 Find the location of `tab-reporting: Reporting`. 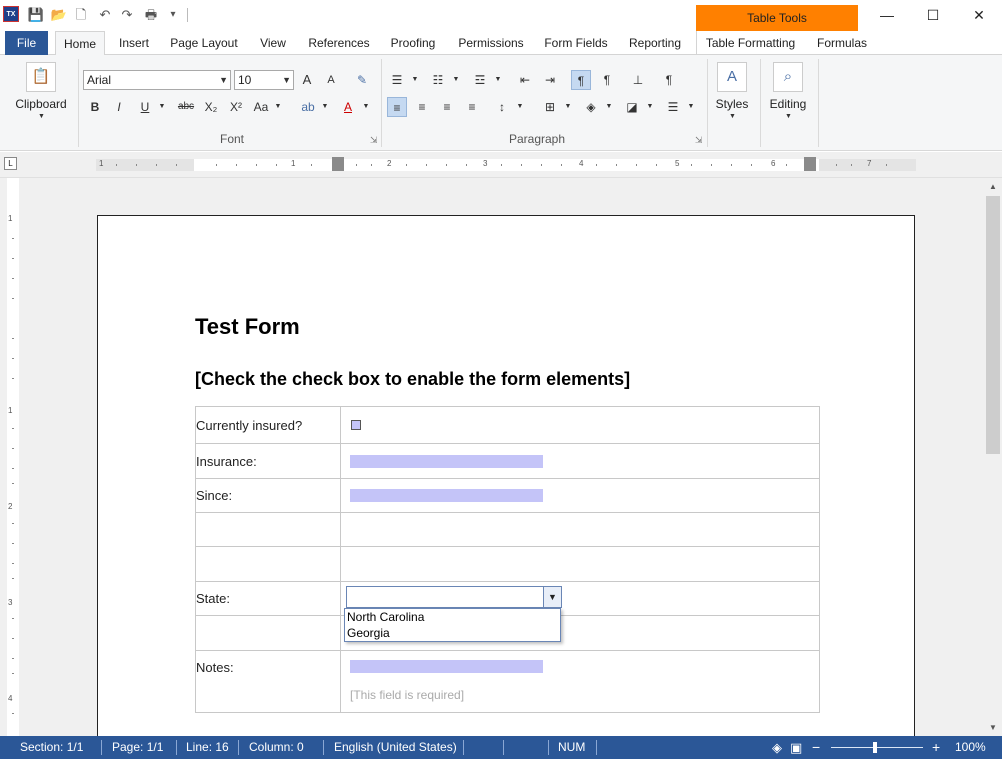

tab-reporting: Reporting is located at coordinates (655, 43).